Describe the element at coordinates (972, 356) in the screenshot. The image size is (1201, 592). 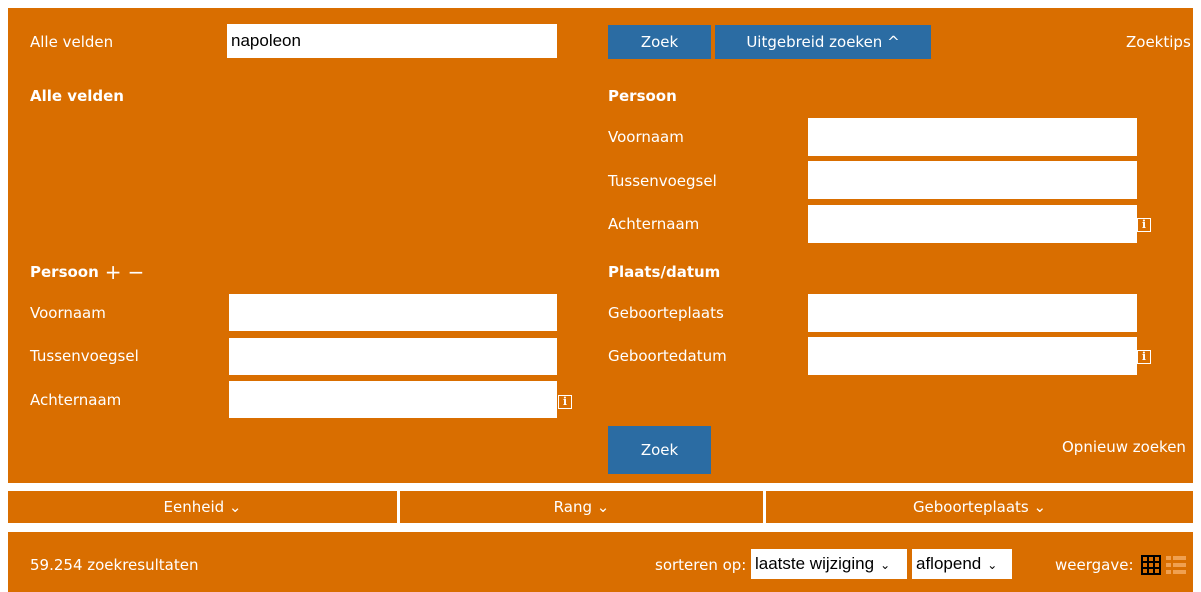
I see `birthdate-input` at that location.